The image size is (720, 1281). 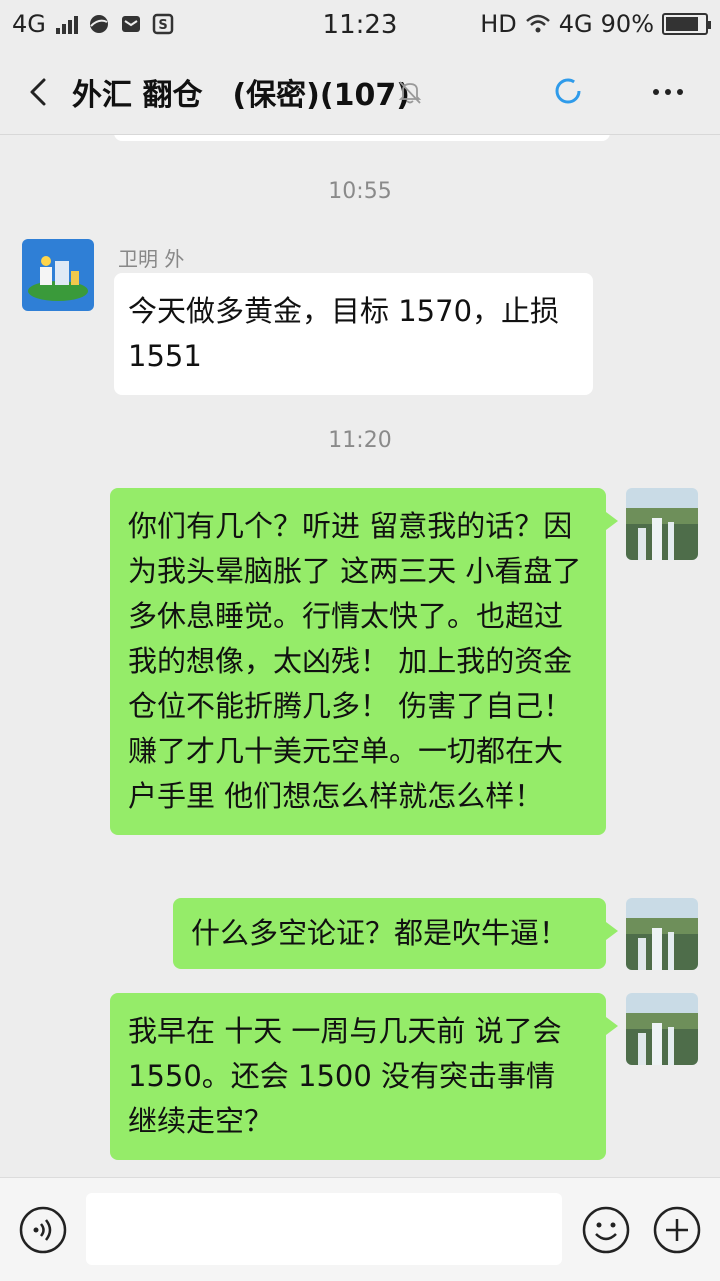 I want to click on status-bar: 4G S 11:23 HD 4G 90%, so click(x=360, y=25).